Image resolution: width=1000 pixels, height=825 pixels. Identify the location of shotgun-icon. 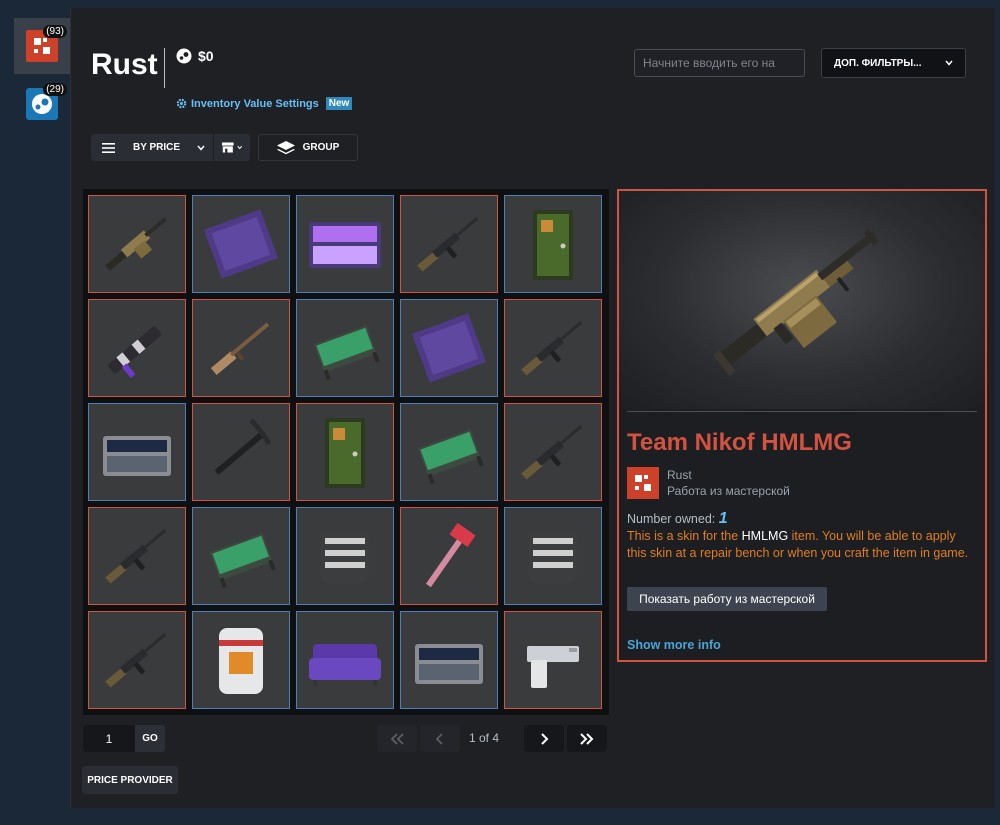
(240, 348).